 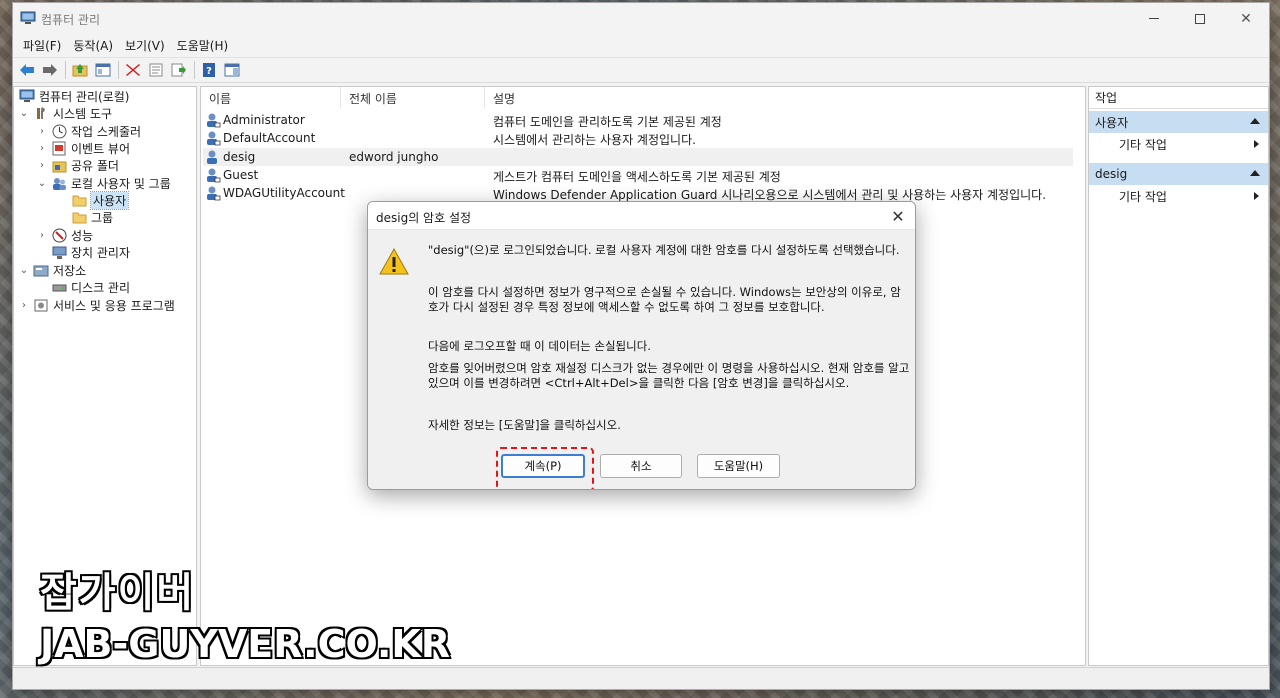 I want to click on help-toolbar-button: ?, so click(x=209, y=70).